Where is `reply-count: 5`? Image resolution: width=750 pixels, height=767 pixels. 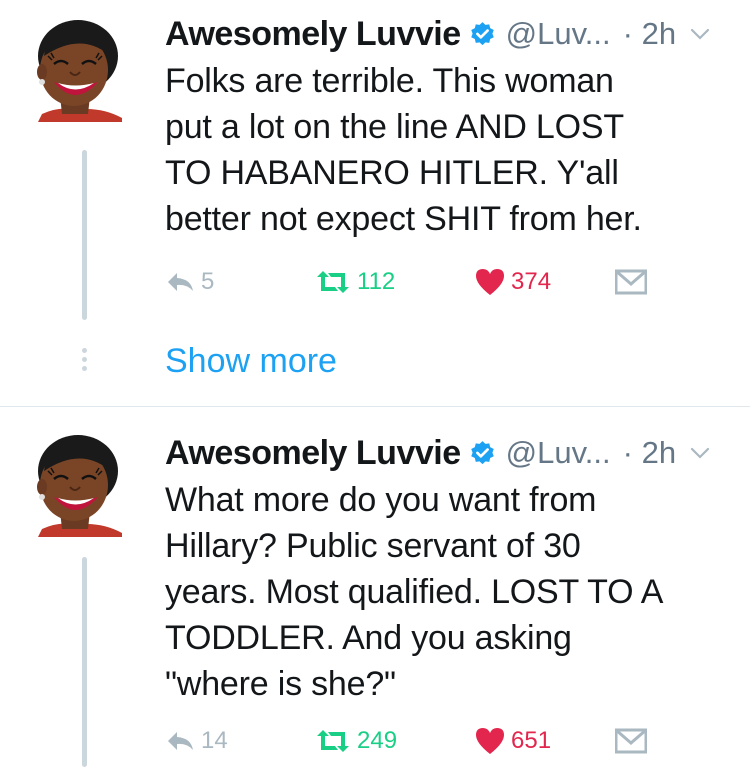
reply-count: 5 is located at coordinates (208, 281).